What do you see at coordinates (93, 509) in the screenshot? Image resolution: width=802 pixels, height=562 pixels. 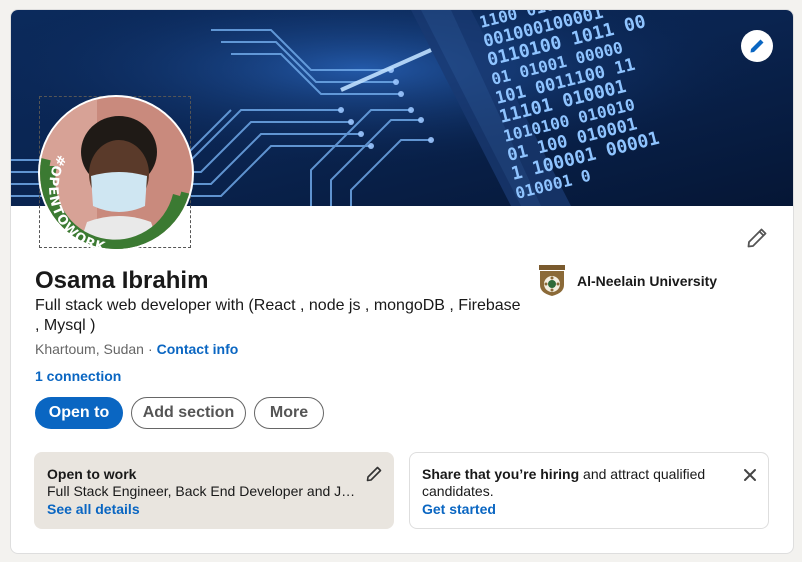 I see `see-all-details-link: See all details` at bounding box center [93, 509].